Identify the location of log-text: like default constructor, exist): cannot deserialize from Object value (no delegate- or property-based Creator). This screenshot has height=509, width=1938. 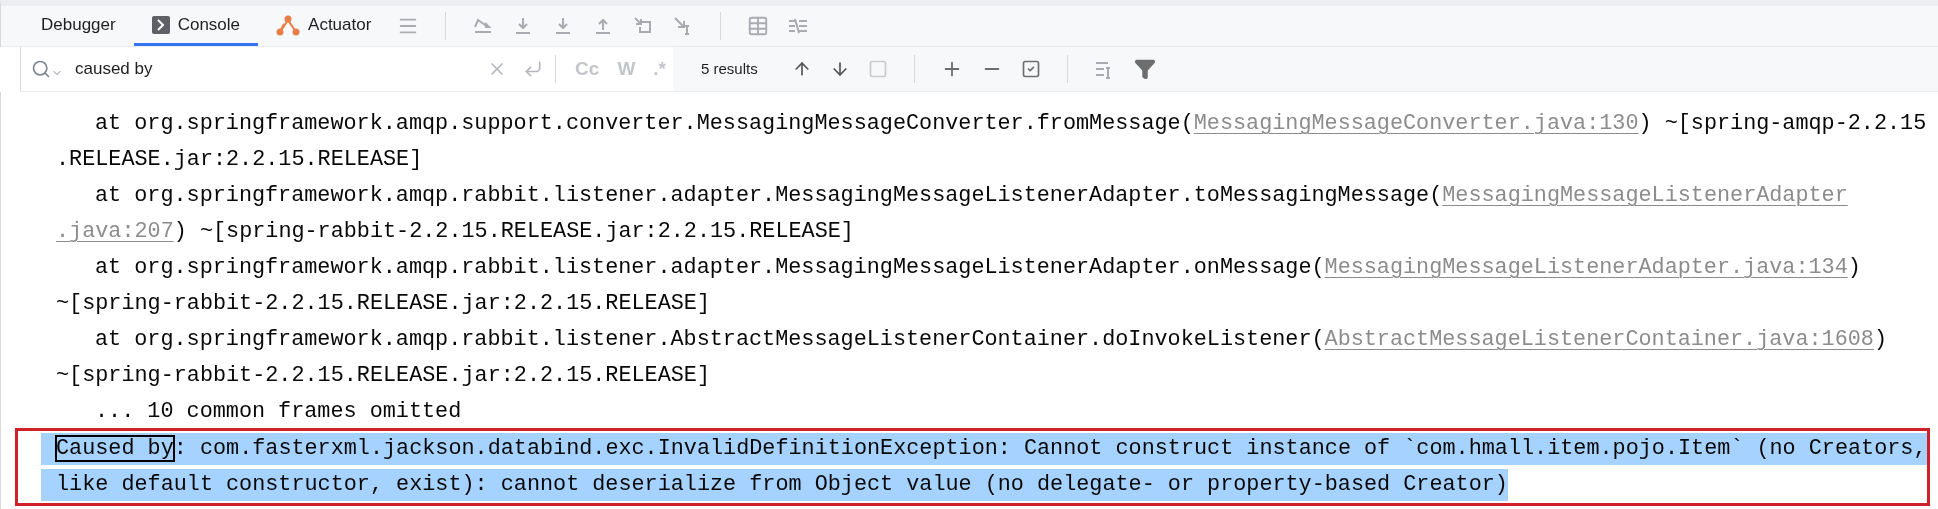
(782, 484).